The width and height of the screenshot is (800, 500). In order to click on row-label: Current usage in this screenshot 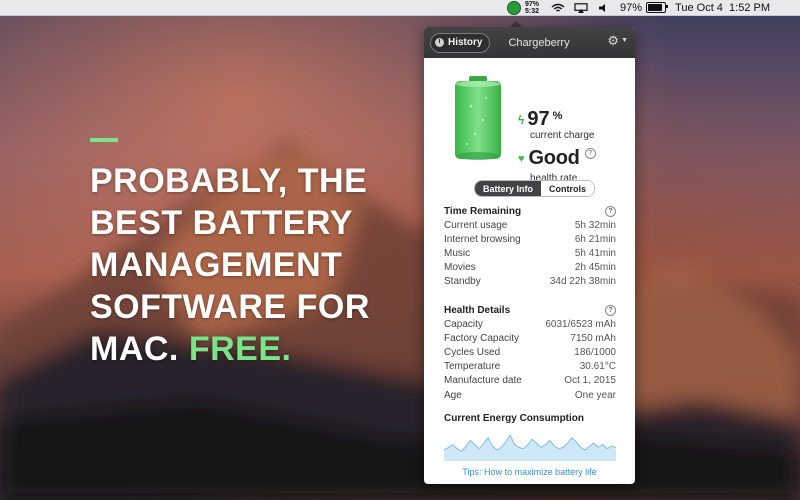, I will do `click(476, 225)`.